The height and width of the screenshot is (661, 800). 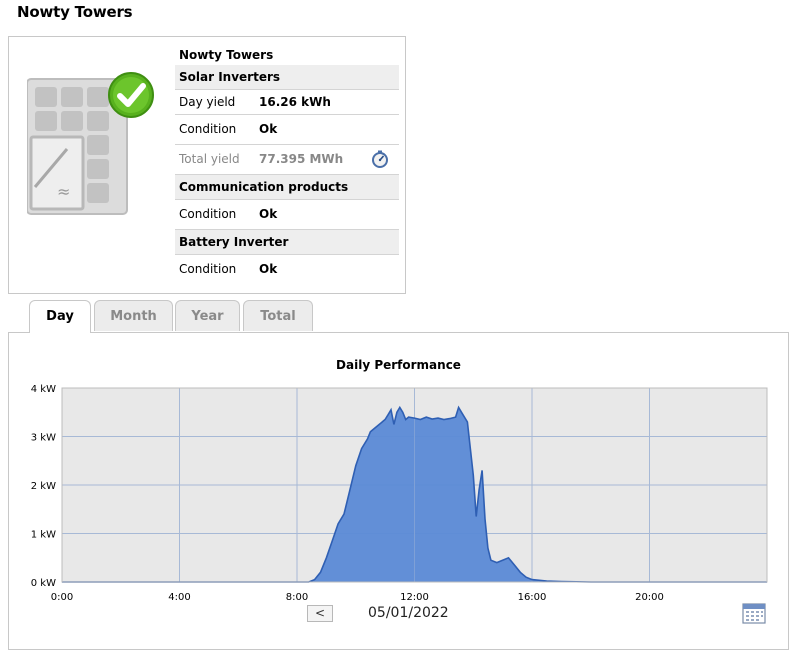 What do you see at coordinates (414, 597) in the screenshot?
I see `x-tick-label: 12:00` at bounding box center [414, 597].